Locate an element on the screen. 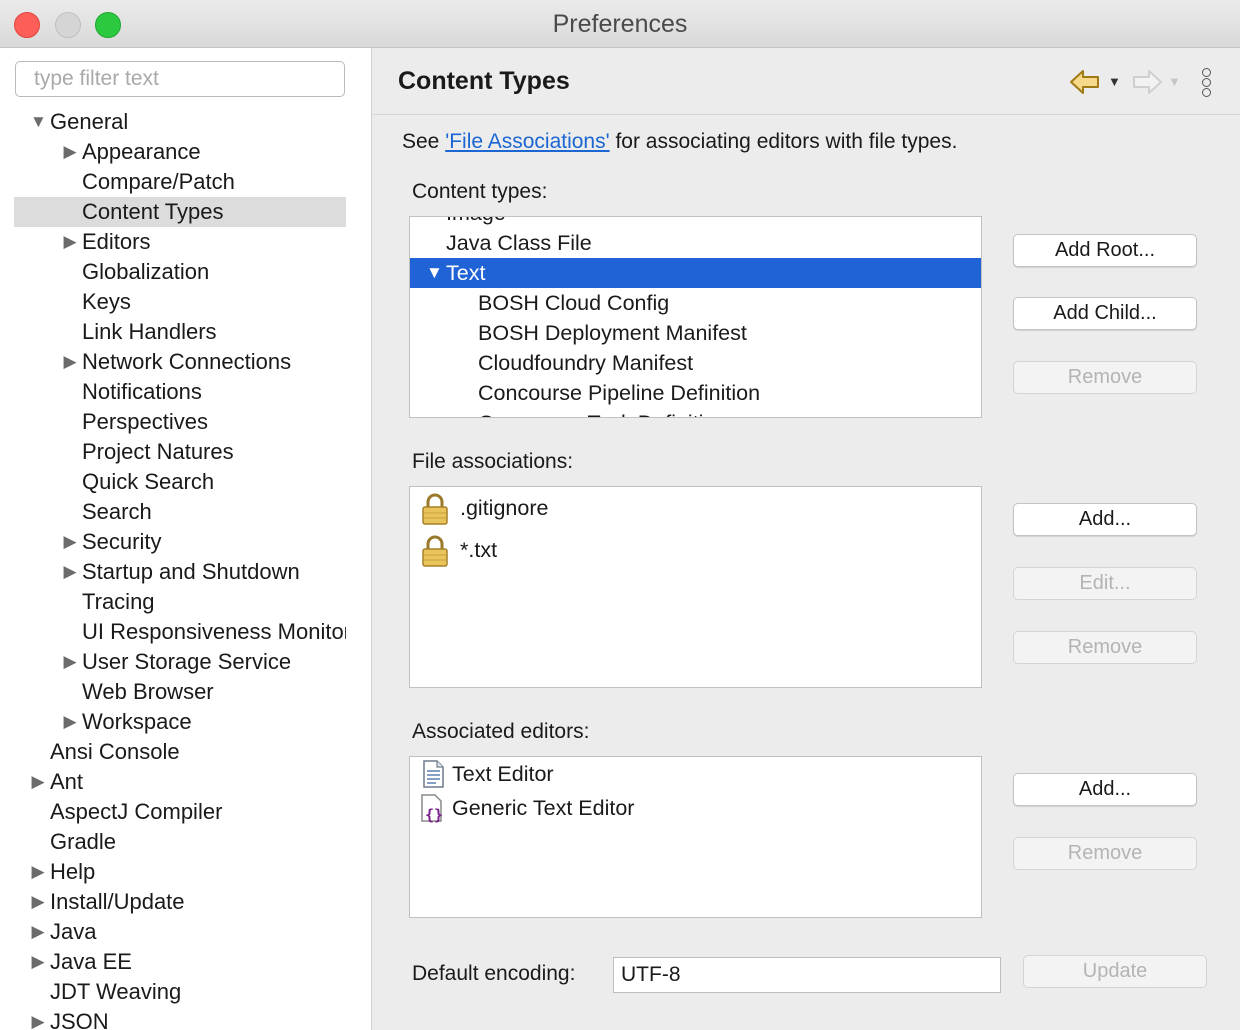  sidebar-item: ▶ Network Connections is located at coordinates (173, 362).